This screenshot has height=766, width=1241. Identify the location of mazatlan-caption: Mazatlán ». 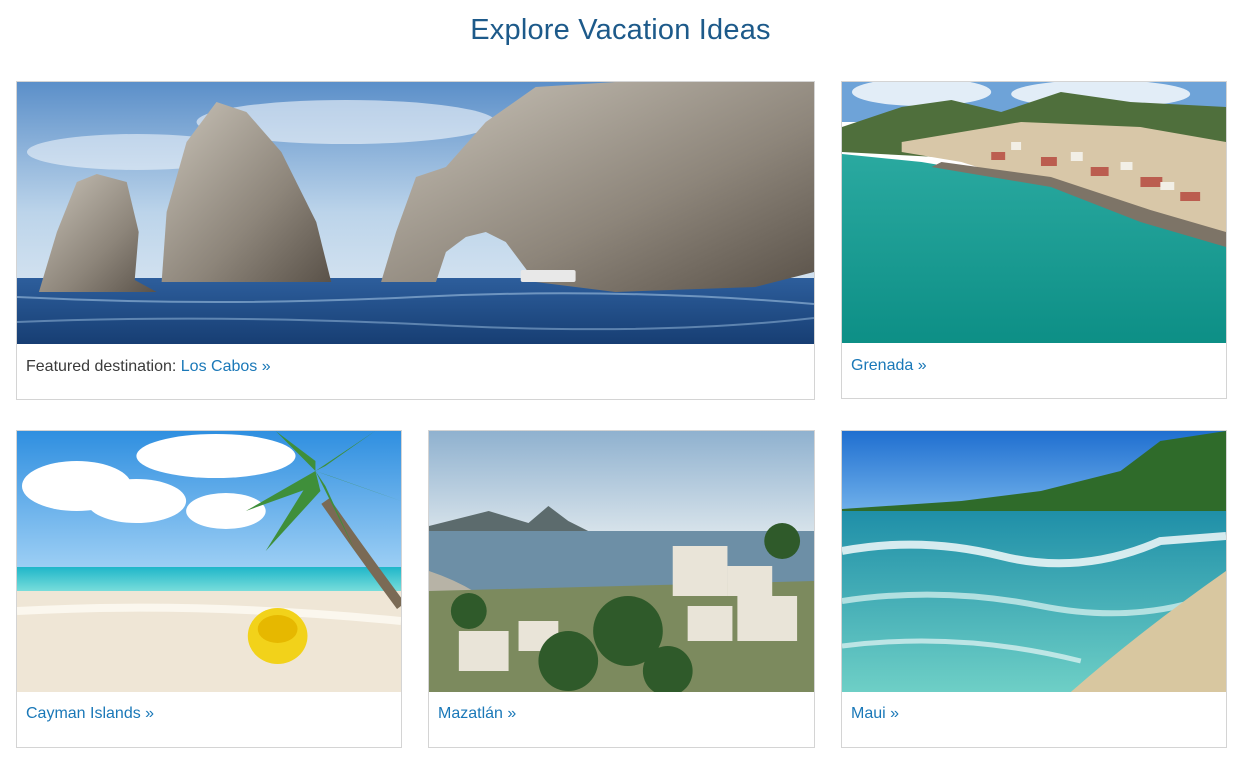
(477, 714).